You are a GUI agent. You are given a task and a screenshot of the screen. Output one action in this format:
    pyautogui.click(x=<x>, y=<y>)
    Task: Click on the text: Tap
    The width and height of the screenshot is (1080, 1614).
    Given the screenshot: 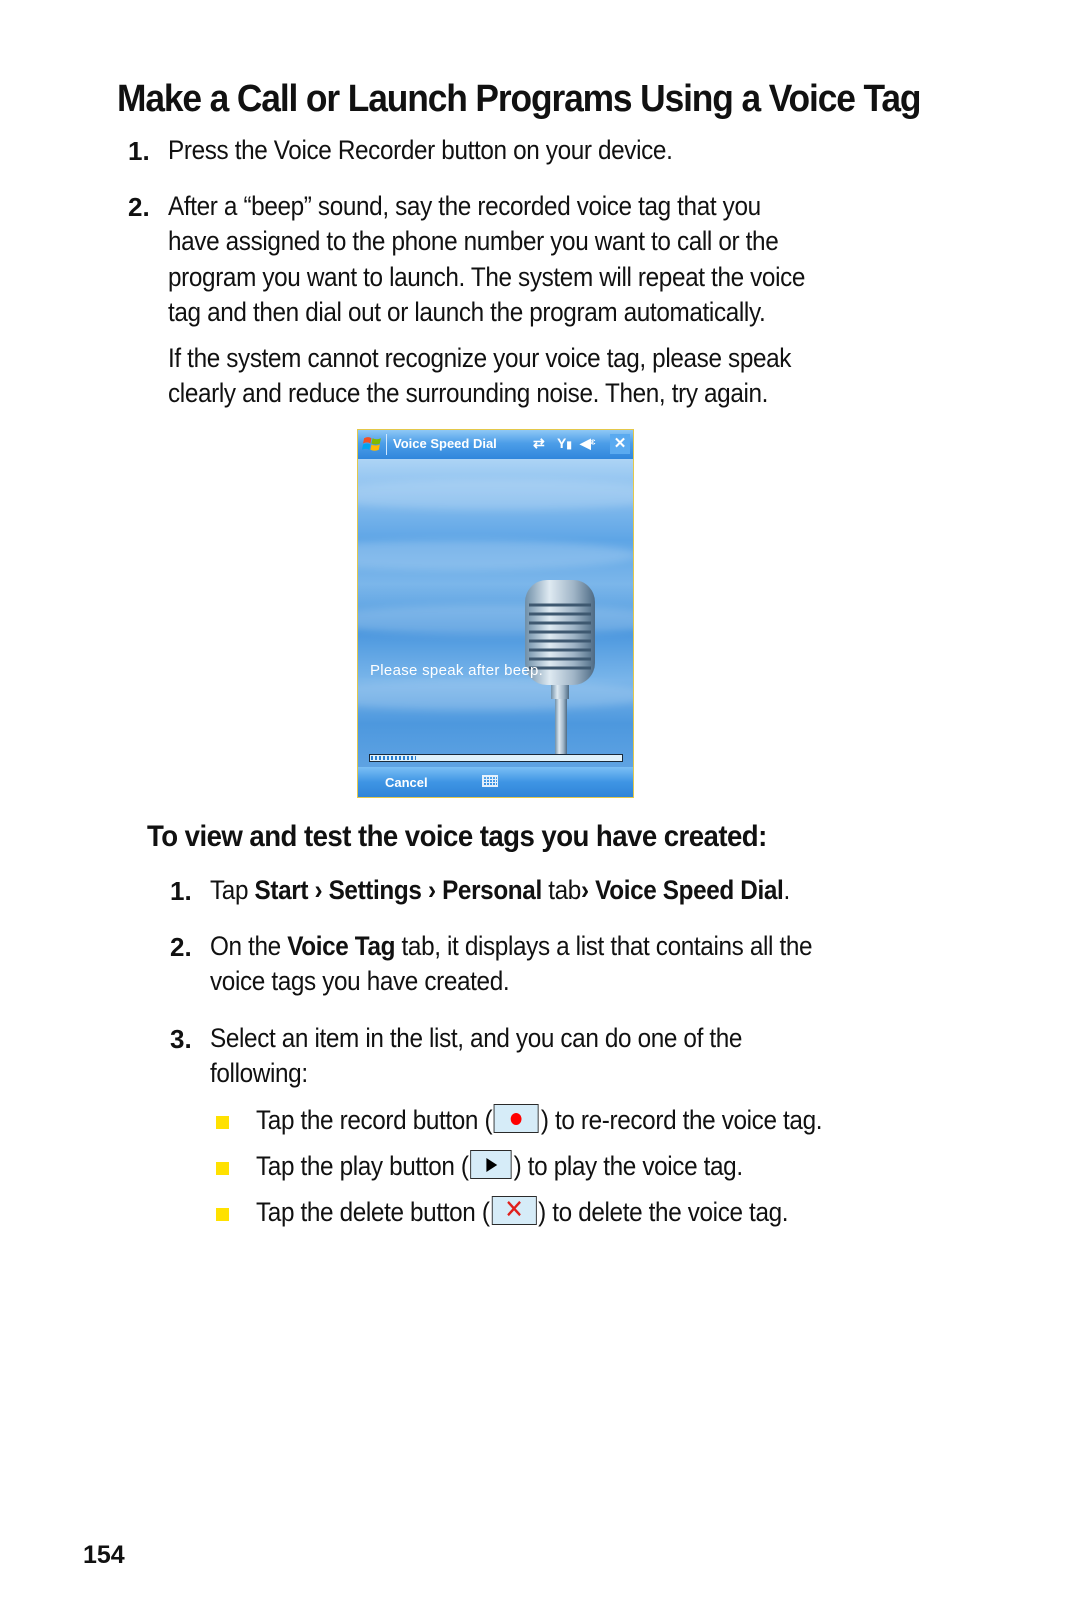 What is the action you would take?
    pyautogui.click(x=232, y=890)
    